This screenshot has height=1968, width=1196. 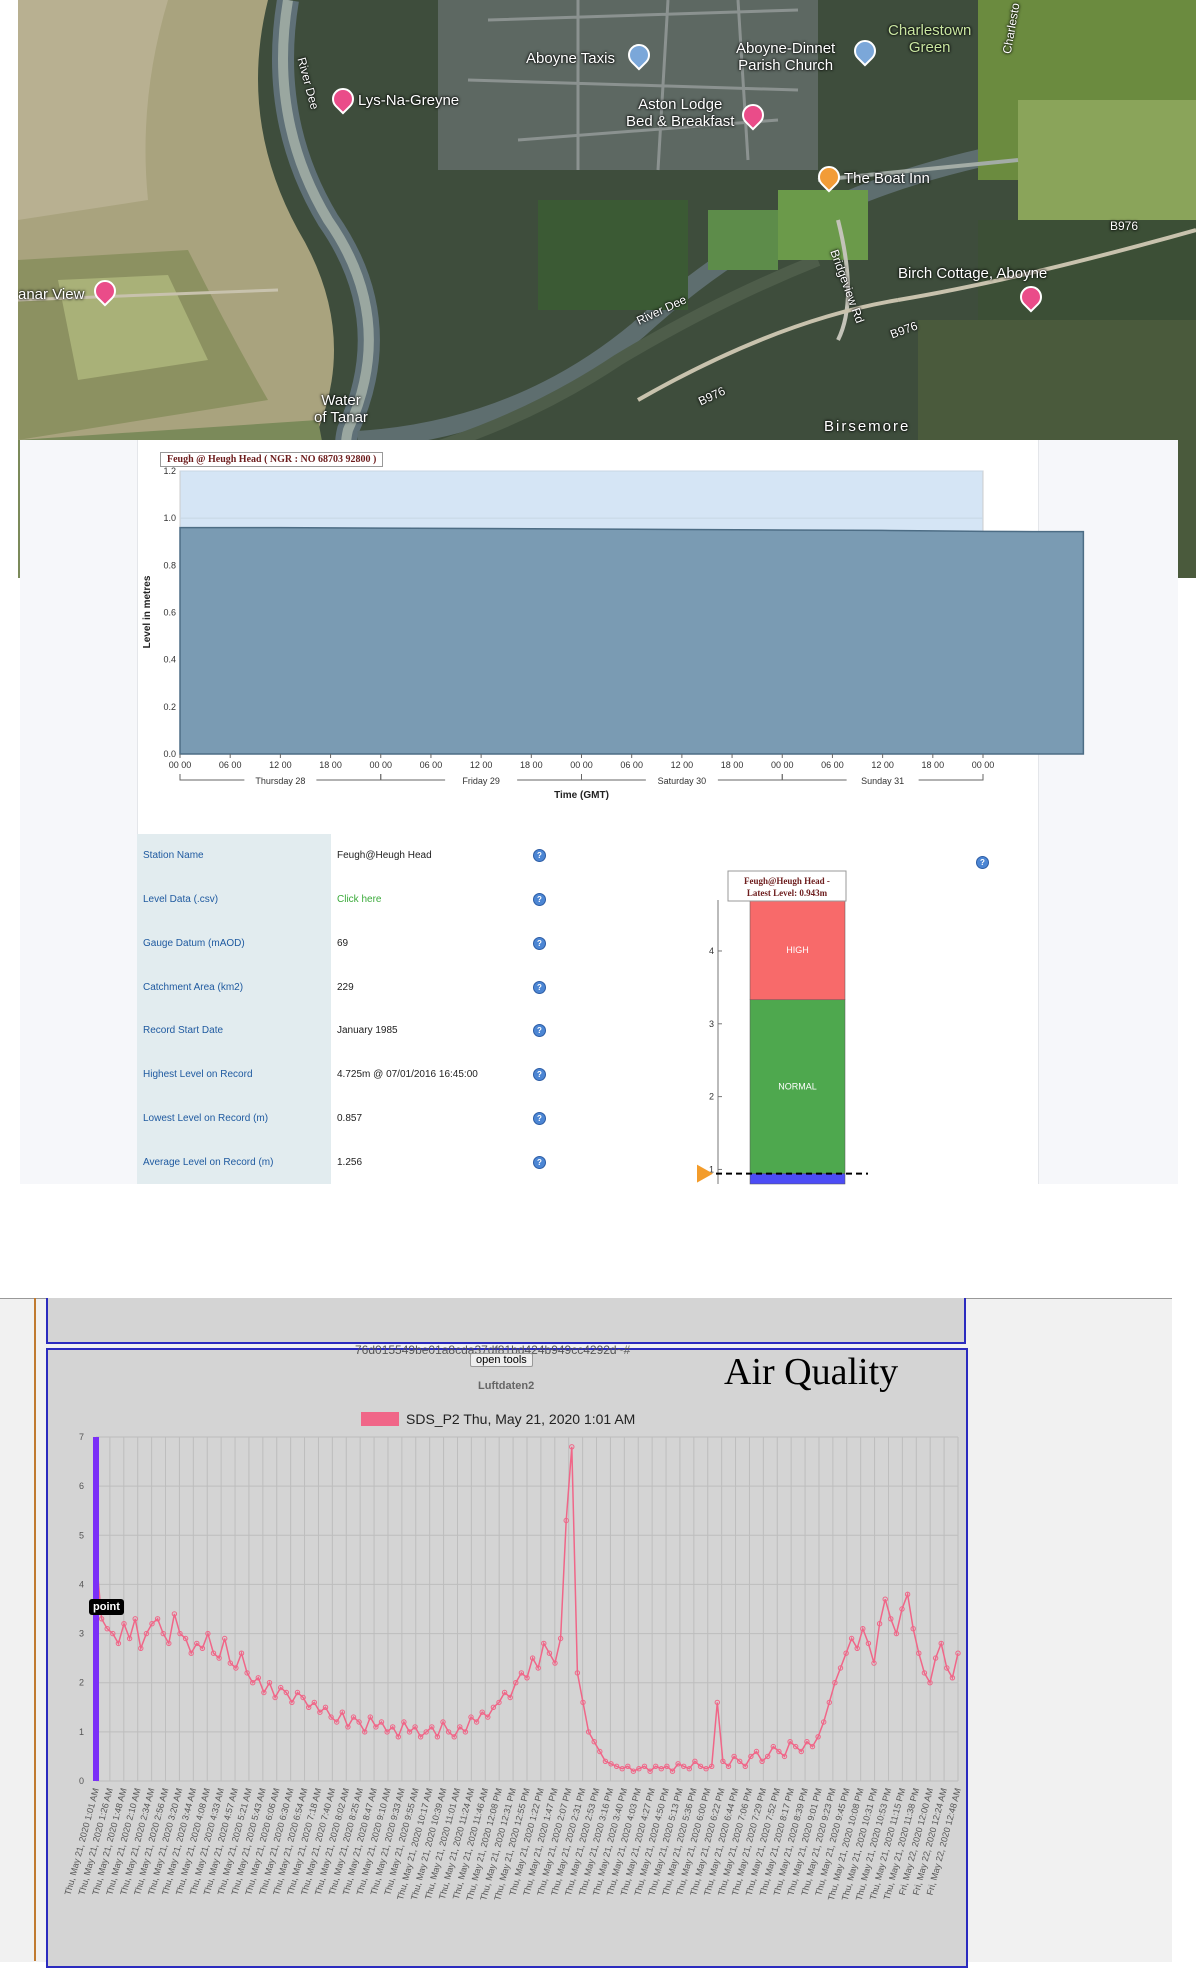 I want to click on legend-label: SDS_P2 Thu, May 21, 2020 1:01 AM, so click(x=520, y=1419).